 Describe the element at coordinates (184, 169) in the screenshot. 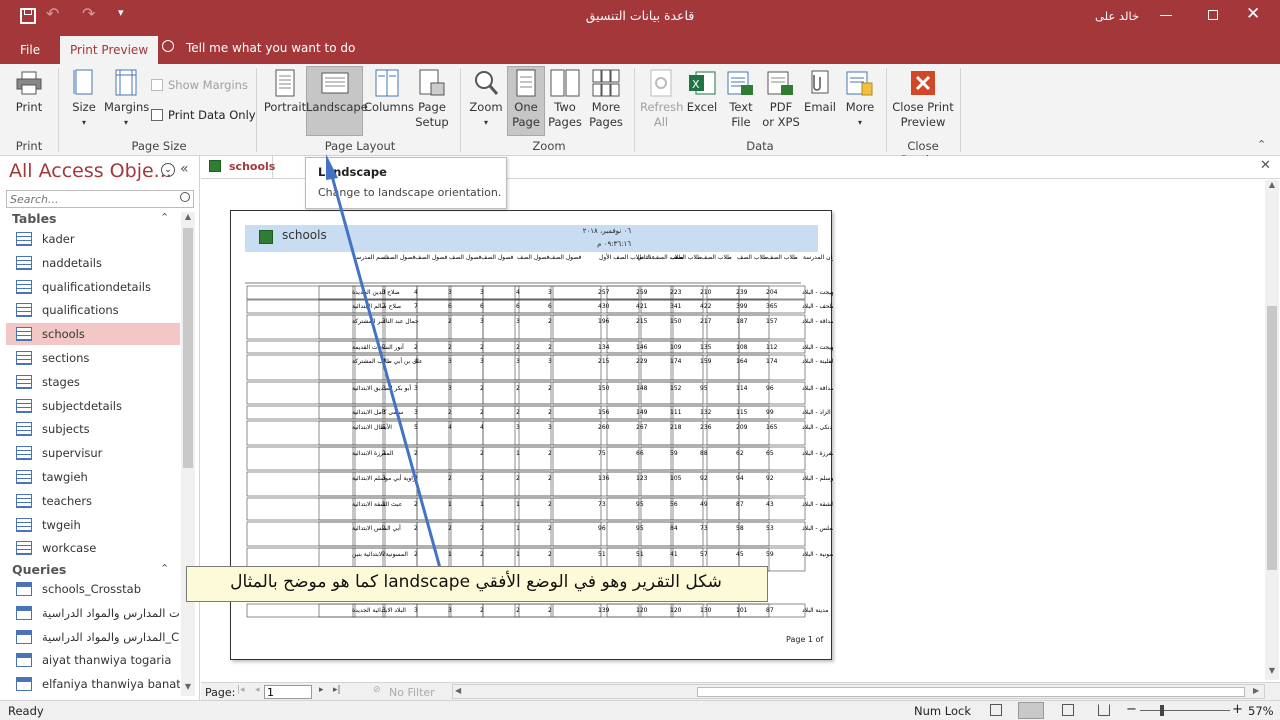

I see `collapse-nav-icon: «` at that location.